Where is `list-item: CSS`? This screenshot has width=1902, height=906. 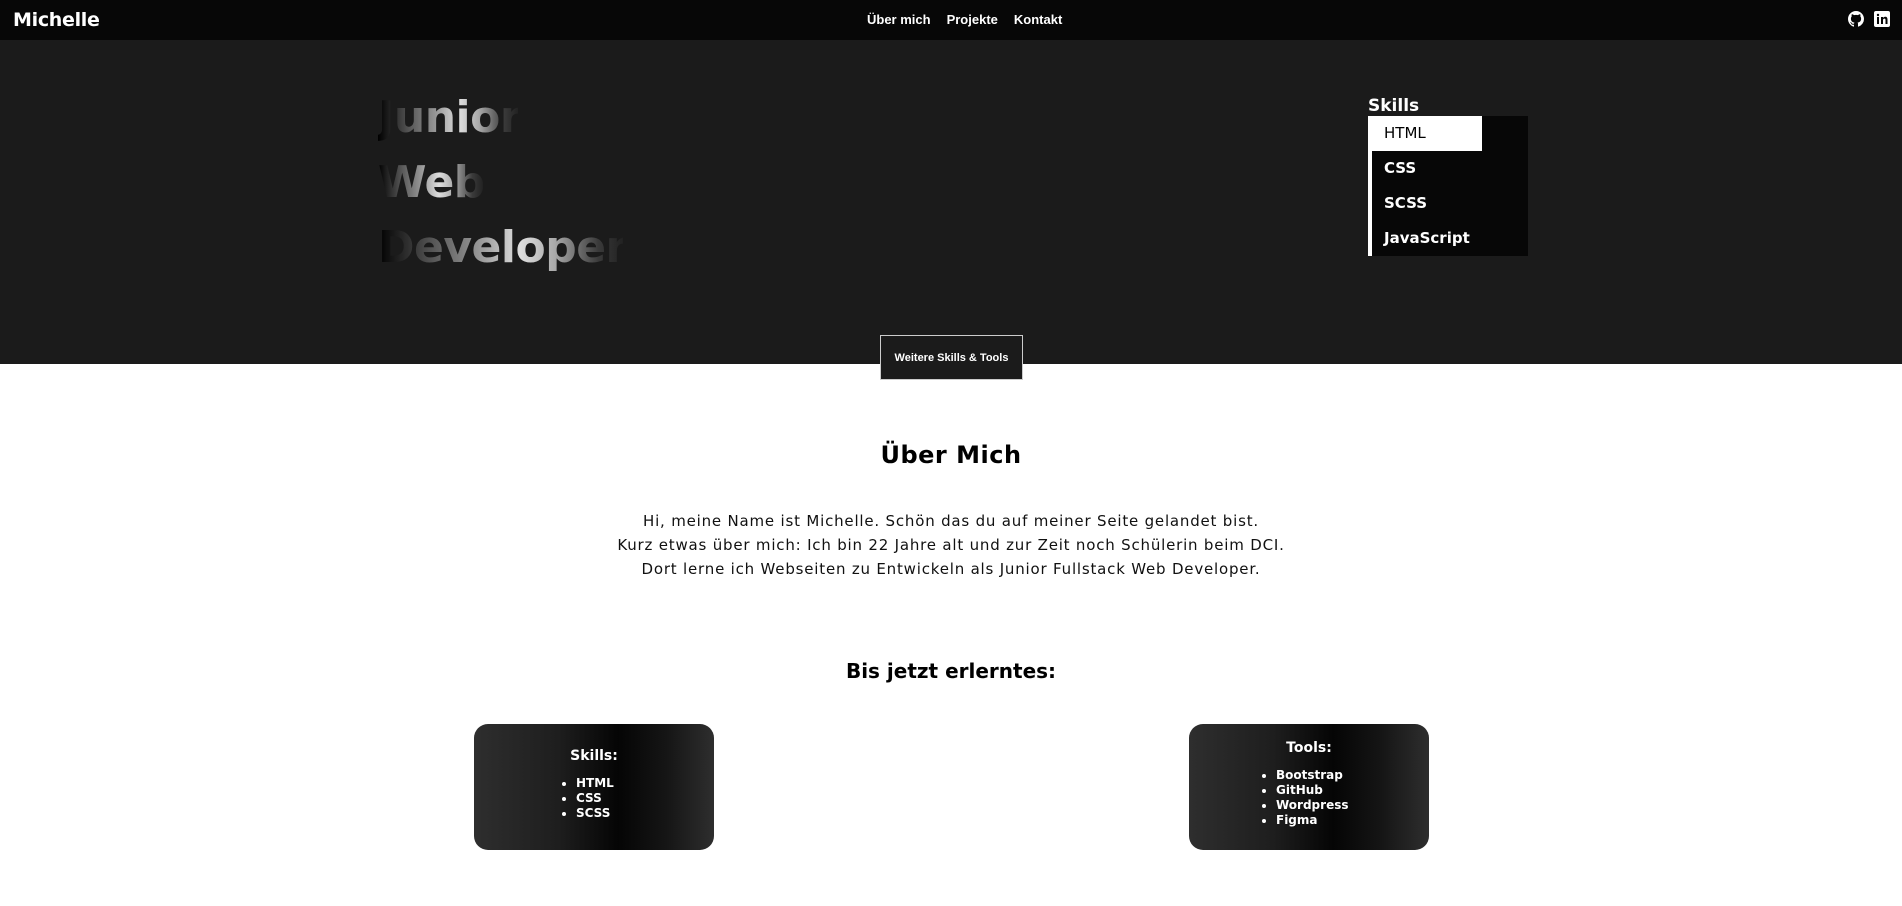
list-item: CSS is located at coordinates (645, 798).